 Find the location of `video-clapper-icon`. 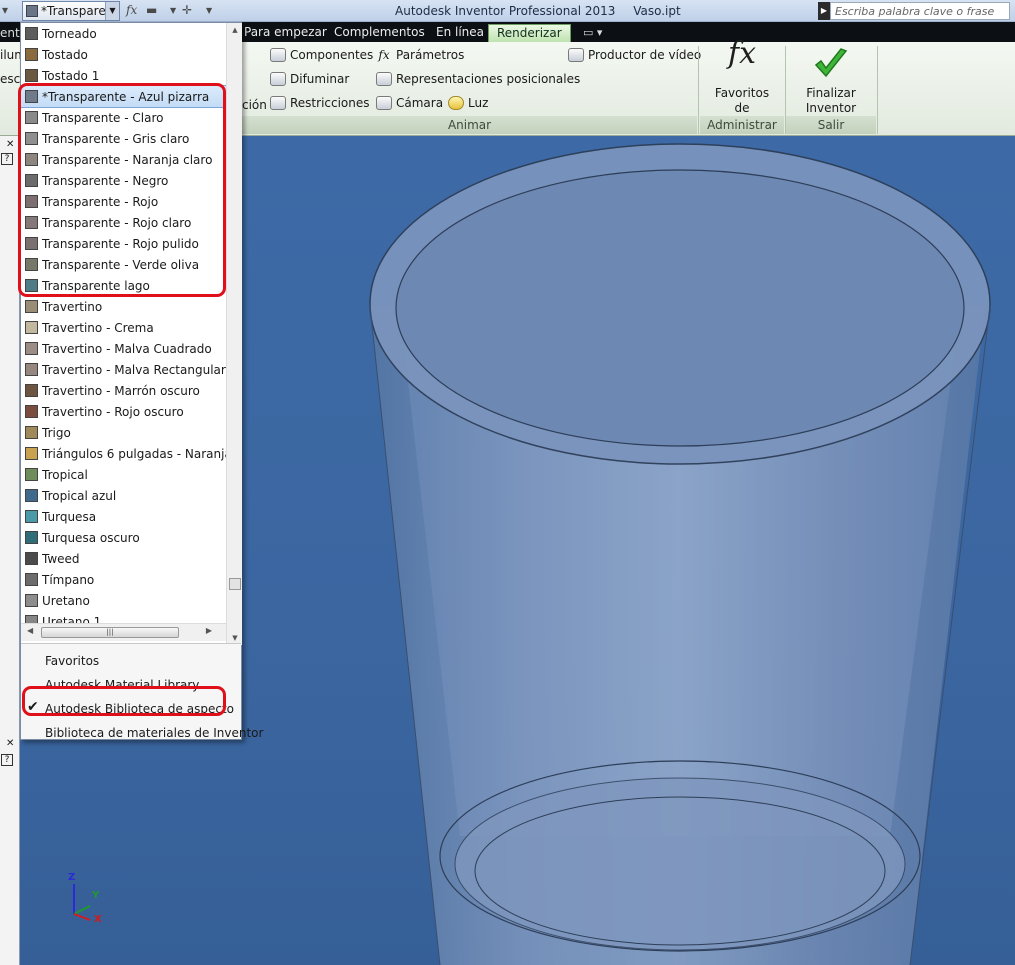

video-clapper-icon is located at coordinates (576, 55).